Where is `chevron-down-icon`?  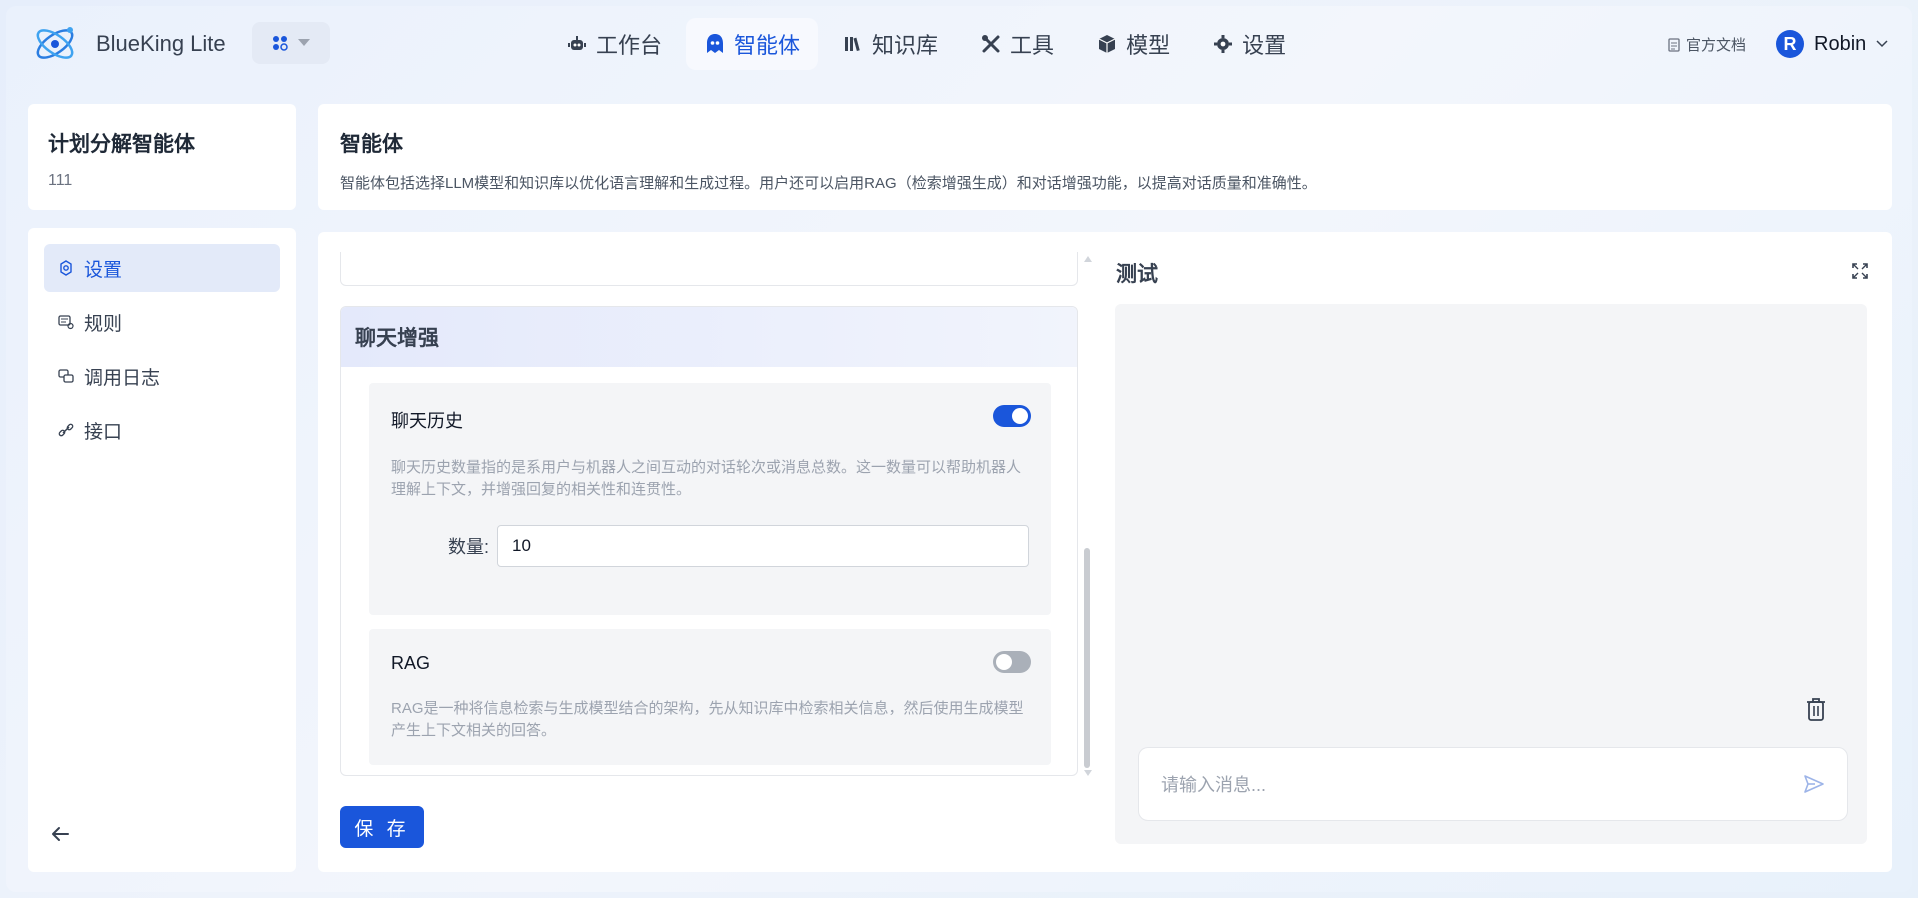 chevron-down-icon is located at coordinates (1882, 44).